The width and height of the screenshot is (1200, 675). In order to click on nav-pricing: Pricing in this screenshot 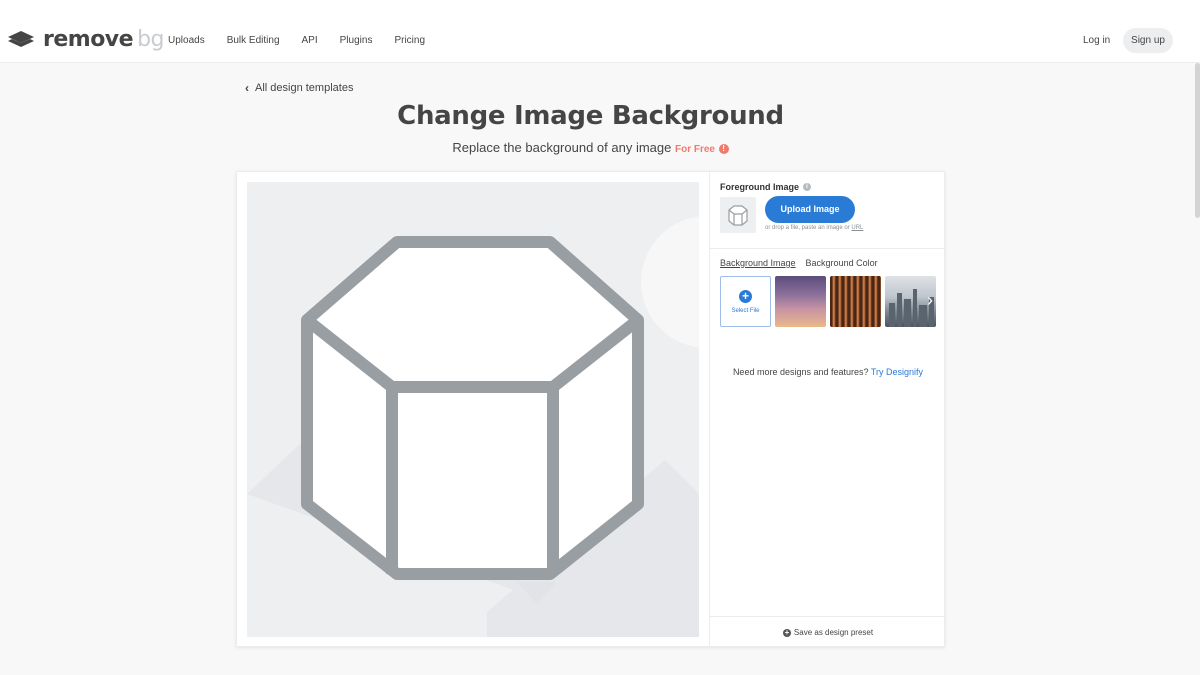, I will do `click(409, 41)`.